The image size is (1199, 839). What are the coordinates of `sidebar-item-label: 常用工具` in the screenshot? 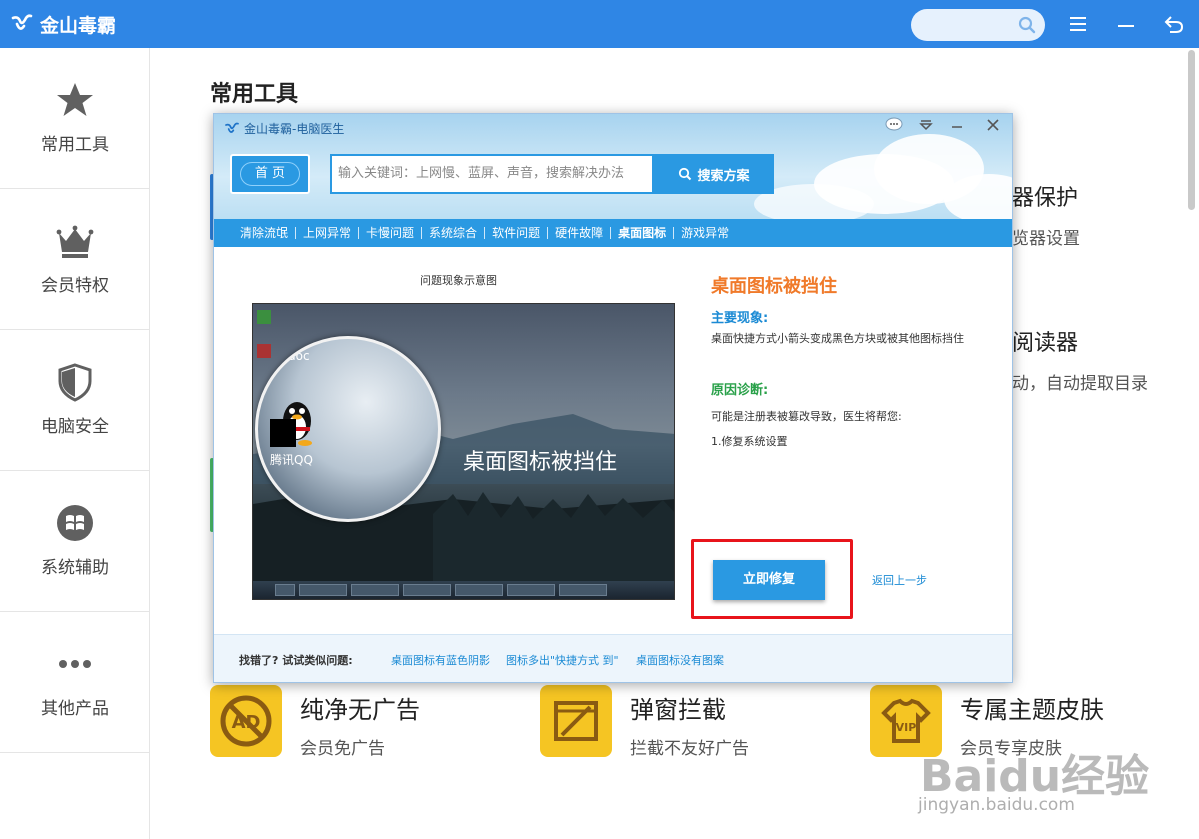 It's located at (75, 145).